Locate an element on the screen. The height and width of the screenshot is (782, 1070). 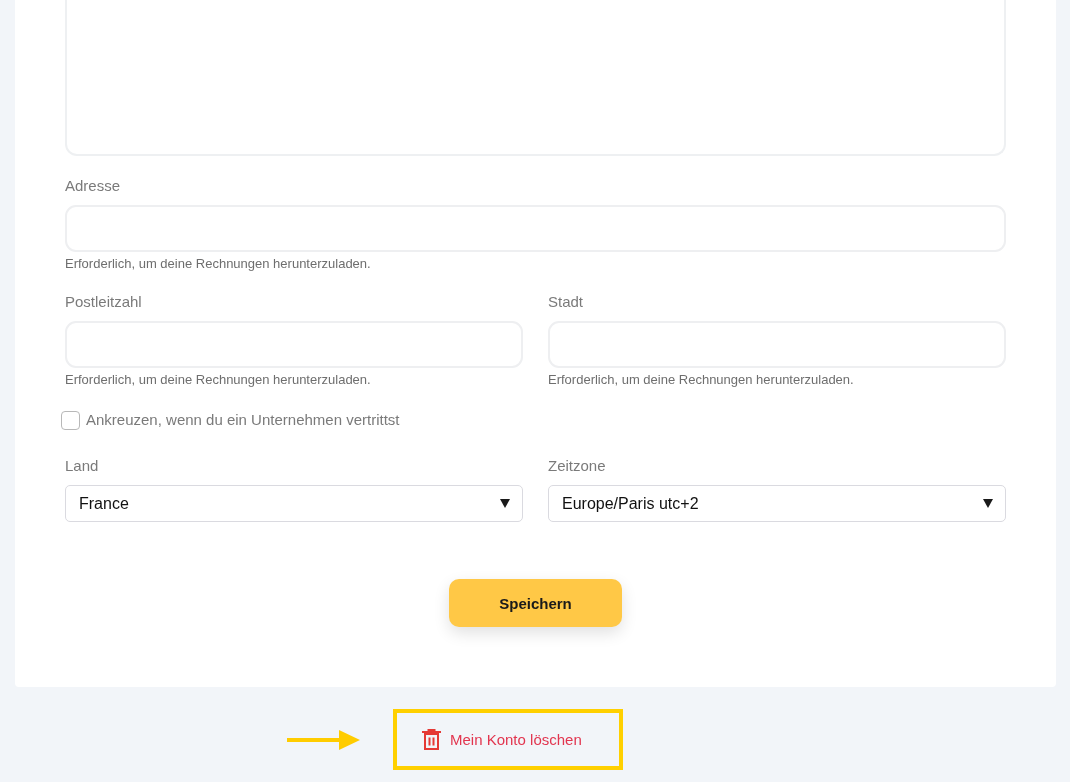
save-button: Speichern is located at coordinates (535, 603).